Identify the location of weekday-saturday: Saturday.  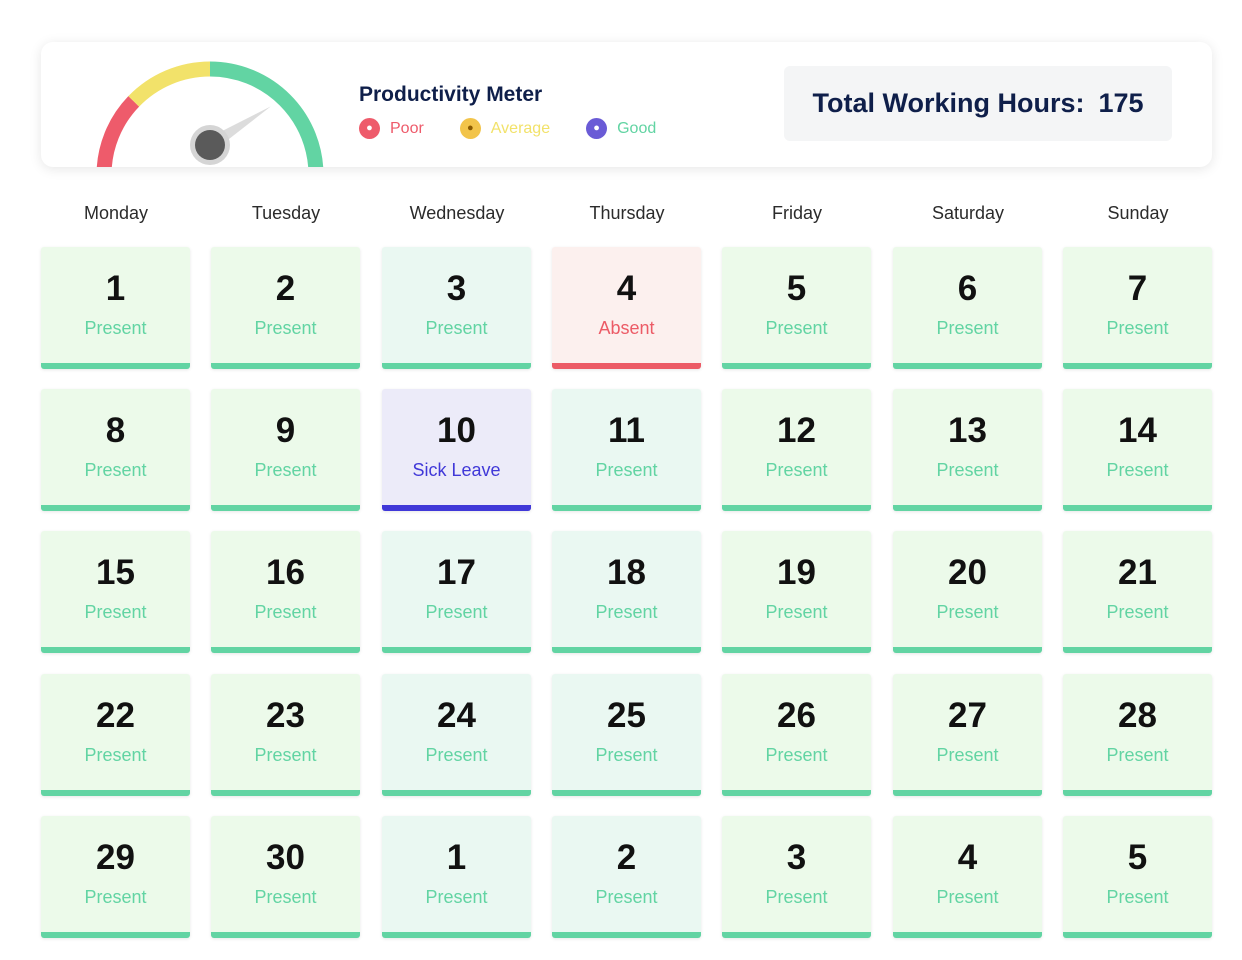
(968, 213).